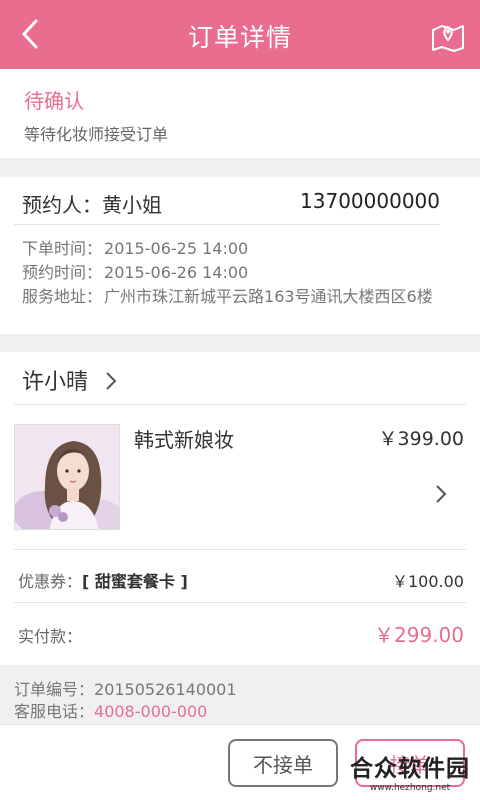 This screenshot has width=480, height=800. I want to click on order-time-row: 下单时间： 2015-06-25 14:00, so click(135, 247).